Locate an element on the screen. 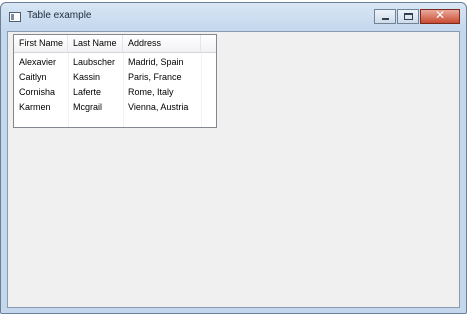 The height and width of the screenshot is (319, 474). maximize-icon is located at coordinates (408, 16).